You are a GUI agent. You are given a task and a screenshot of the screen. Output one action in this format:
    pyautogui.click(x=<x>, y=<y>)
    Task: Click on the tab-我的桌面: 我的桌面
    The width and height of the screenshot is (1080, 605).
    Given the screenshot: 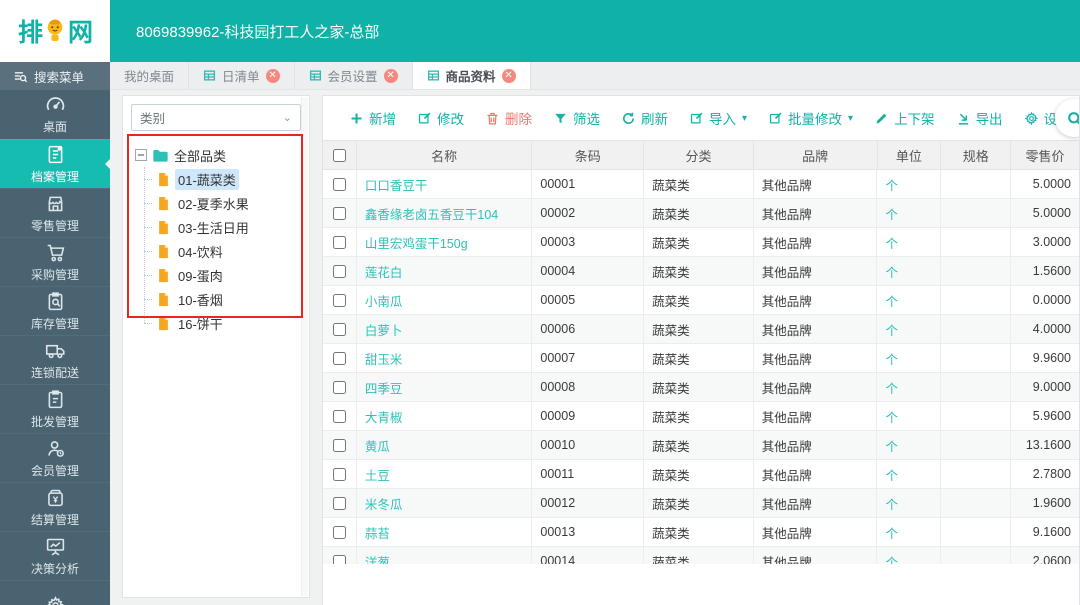 What is the action you would take?
    pyautogui.click(x=150, y=75)
    